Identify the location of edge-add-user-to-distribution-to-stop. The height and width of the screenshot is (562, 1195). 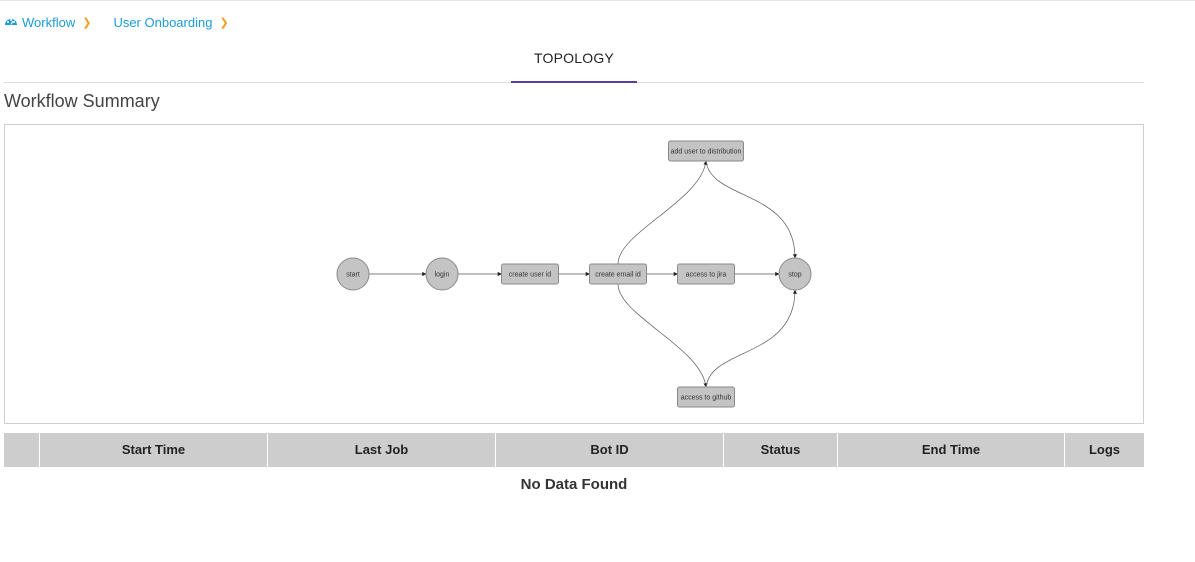
(751, 209).